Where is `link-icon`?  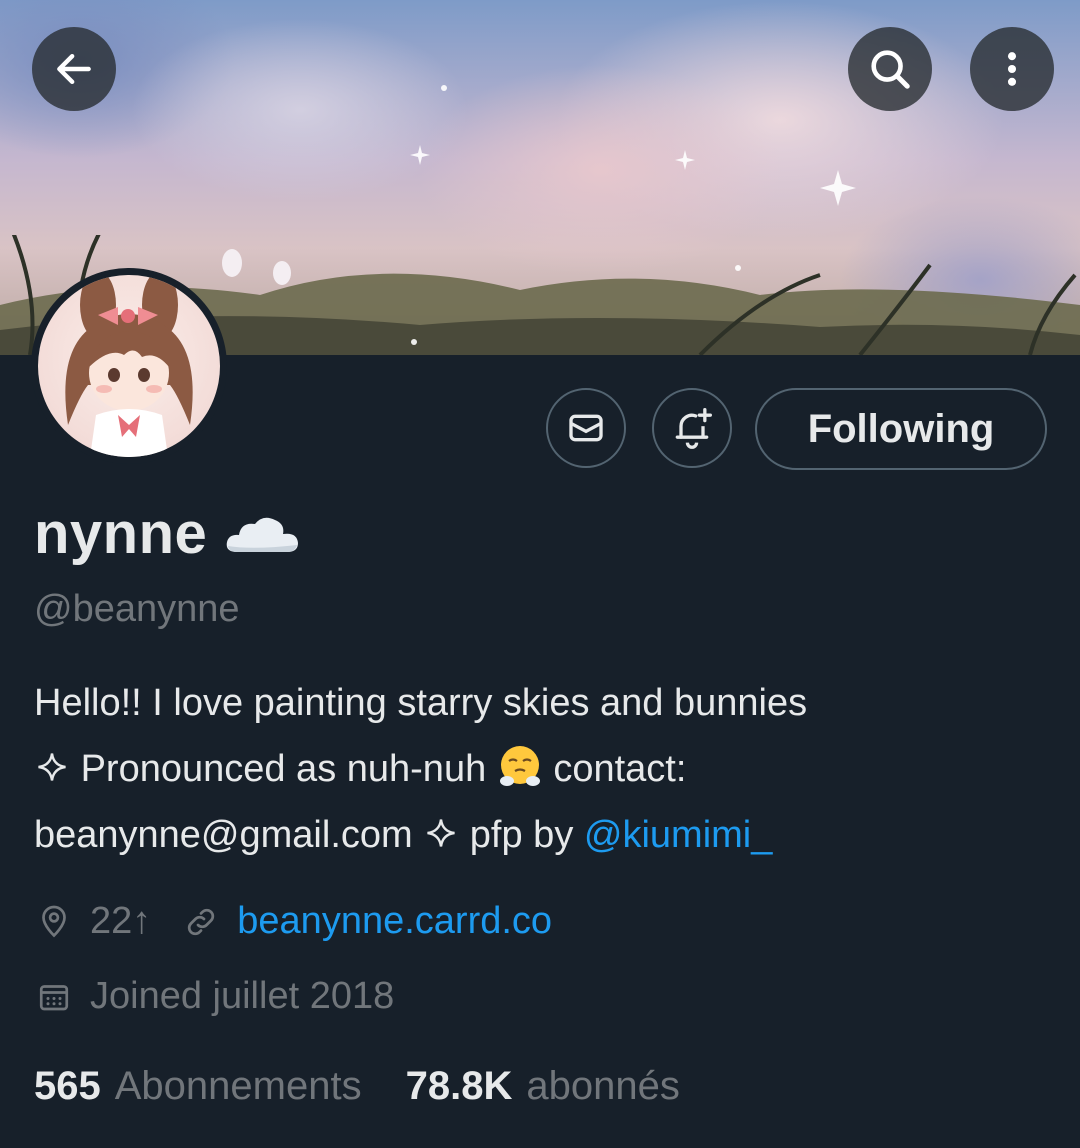 link-icon is located at coordinates (201, 922).